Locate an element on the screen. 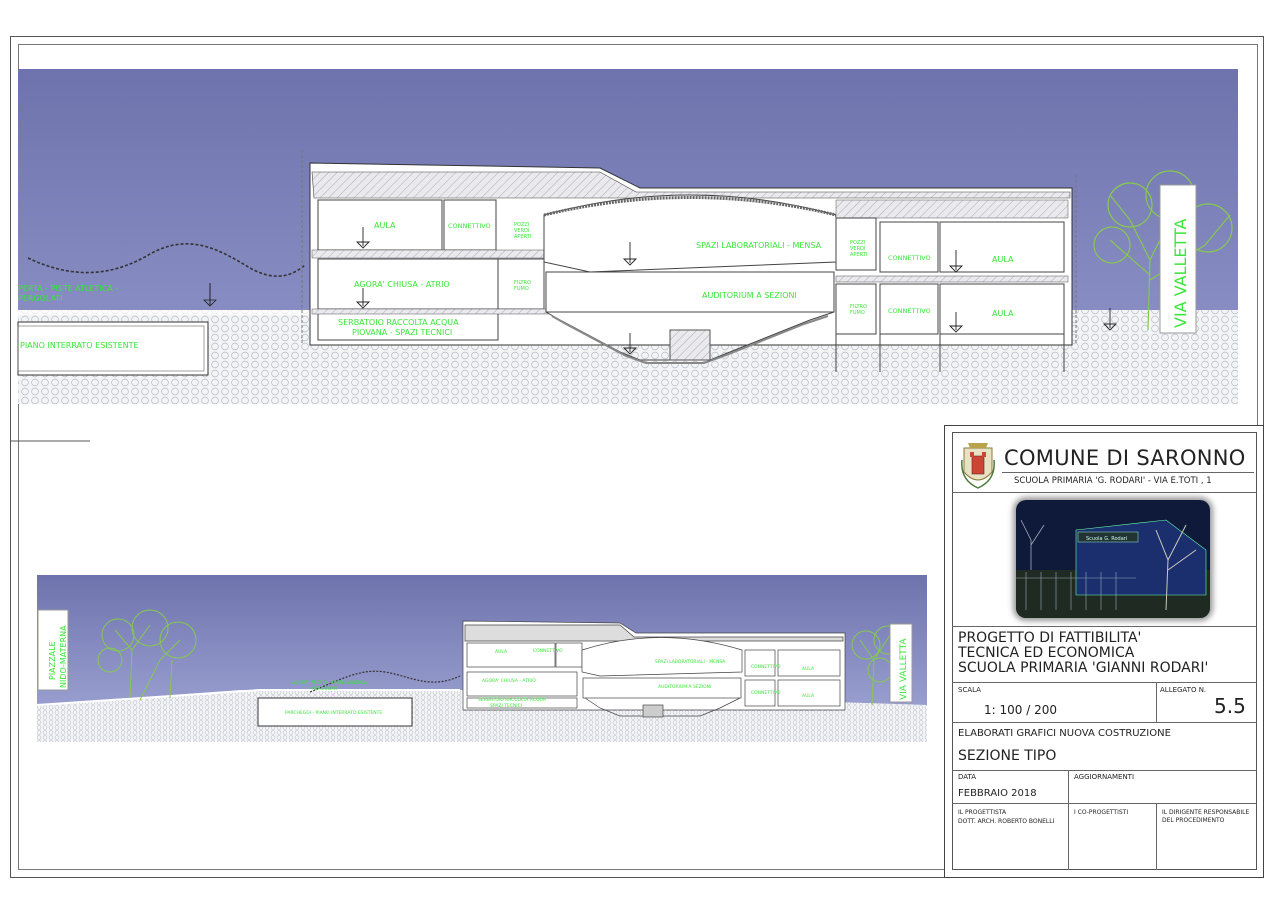 The image size is (1280, 904). sezione-title: SEZIONE TIPO is located at coordinates (1007, 756).